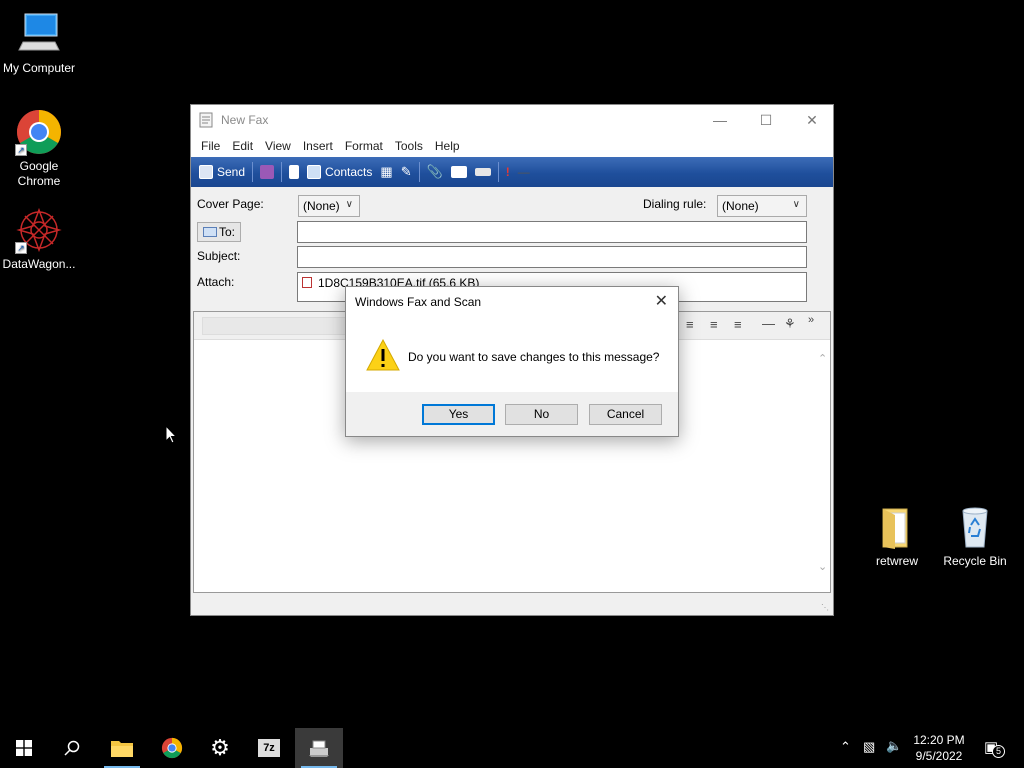 This screenshot has width=1024, height=768. What do you see at coordinates (318, 146) in the screenshot?
I see `menu-insert: Insert` at bounding box center [318, 146].